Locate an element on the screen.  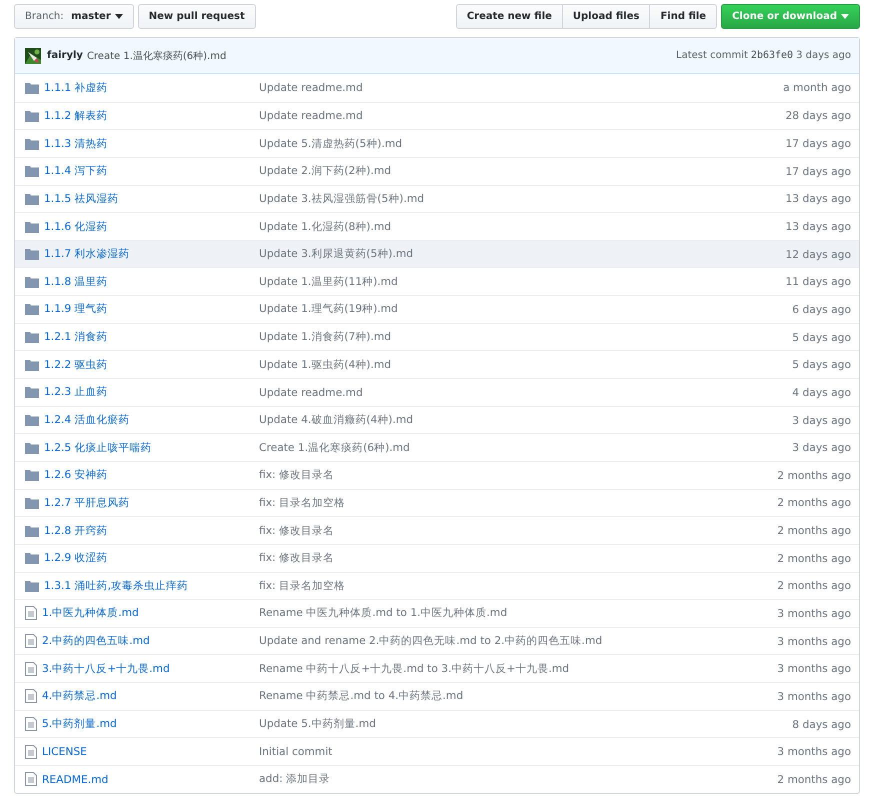
file-name-link: 1.2.1 消食药 is located at coordinates (76, 337).